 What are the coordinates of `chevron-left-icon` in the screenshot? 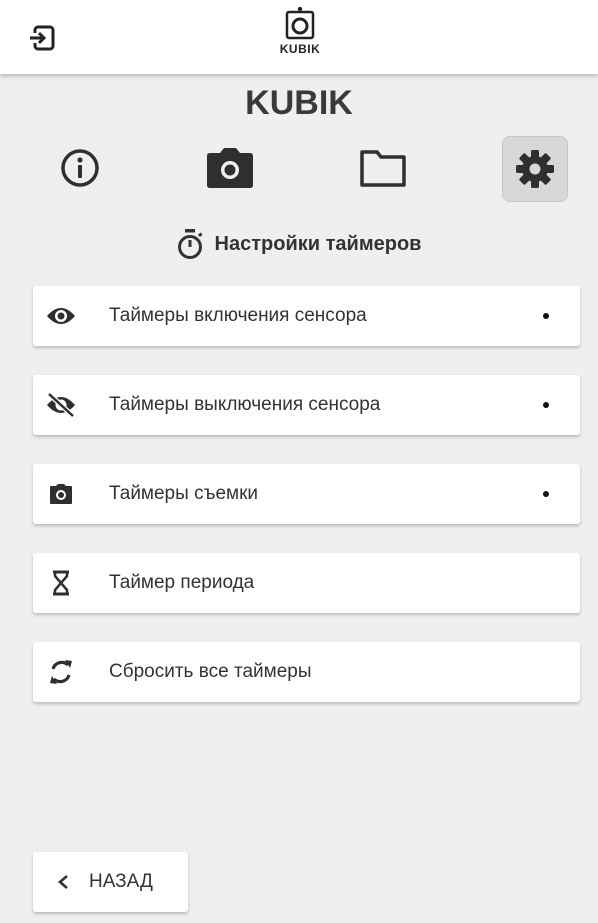 It's located at (63, 882).